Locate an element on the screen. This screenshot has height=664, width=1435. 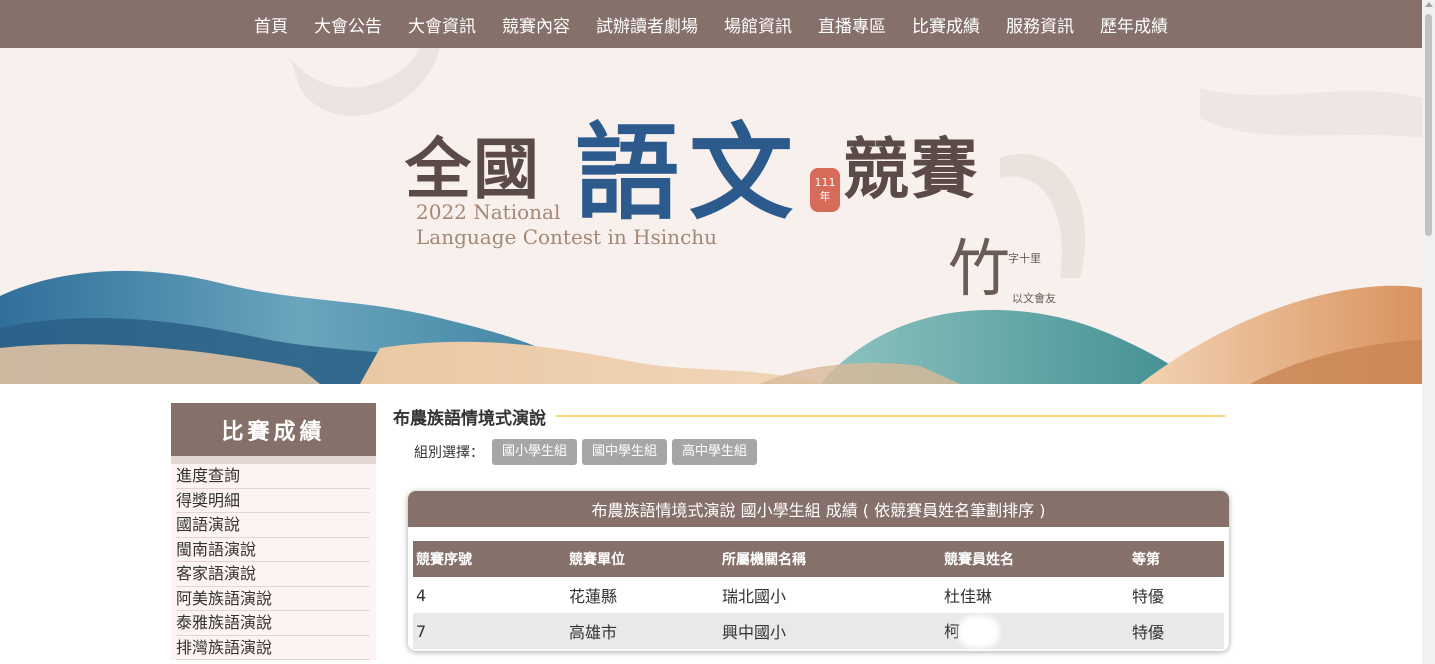
scroll-up-arrow-icon is located at coordinates (1429, 4).